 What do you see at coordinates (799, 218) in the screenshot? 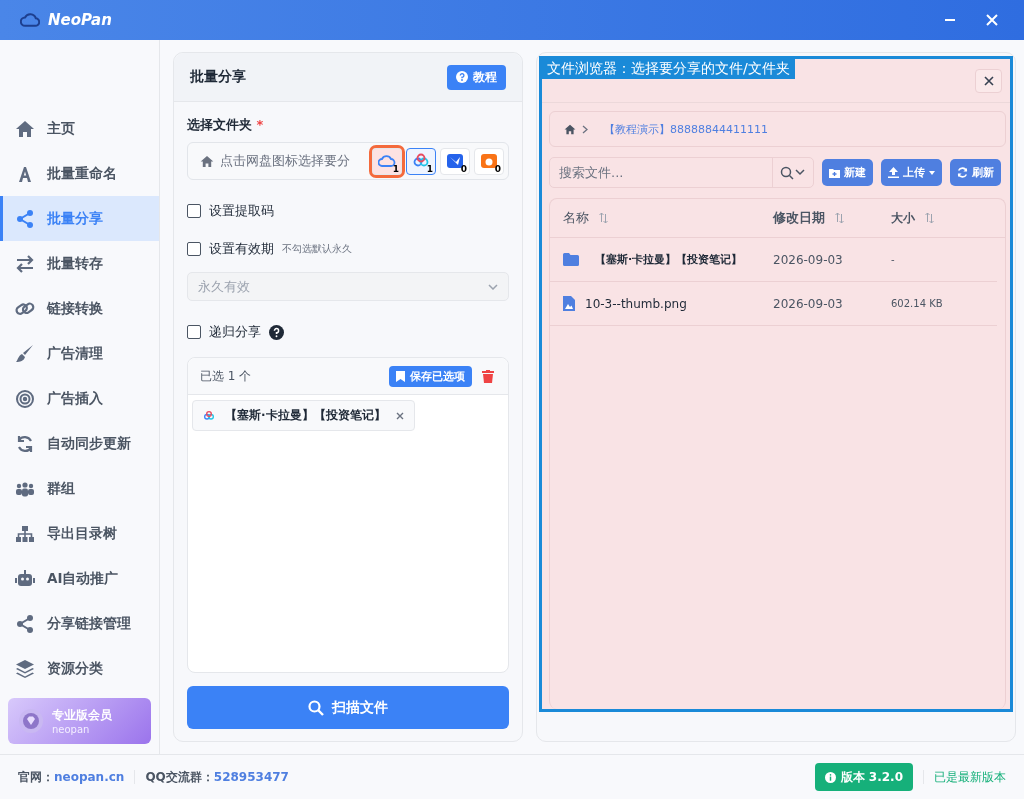
I see `column-title: 修改日期` at bounding box center [799, 218].